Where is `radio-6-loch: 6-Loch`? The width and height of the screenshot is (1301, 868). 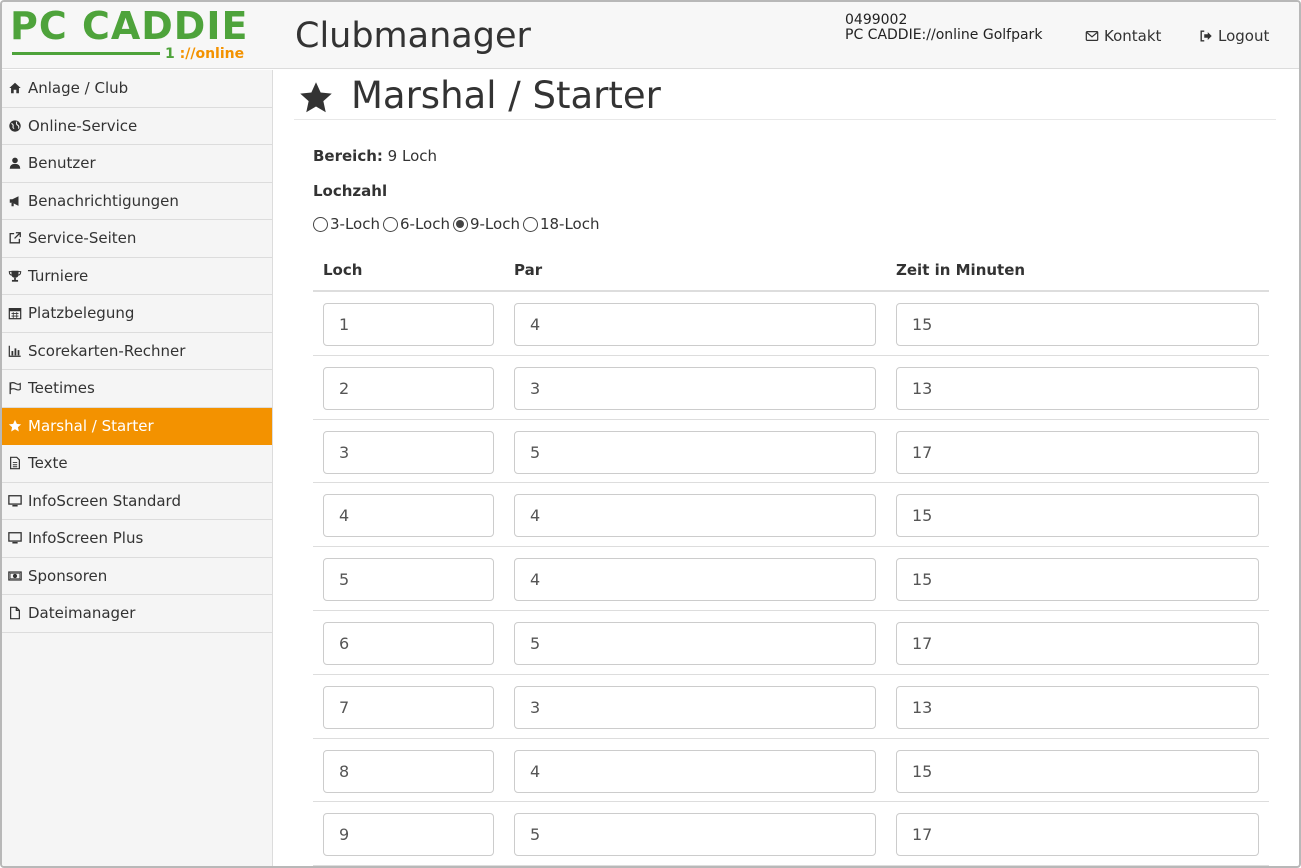
radio-6-loch: 6-Loch is located at coordinates (416, 224).